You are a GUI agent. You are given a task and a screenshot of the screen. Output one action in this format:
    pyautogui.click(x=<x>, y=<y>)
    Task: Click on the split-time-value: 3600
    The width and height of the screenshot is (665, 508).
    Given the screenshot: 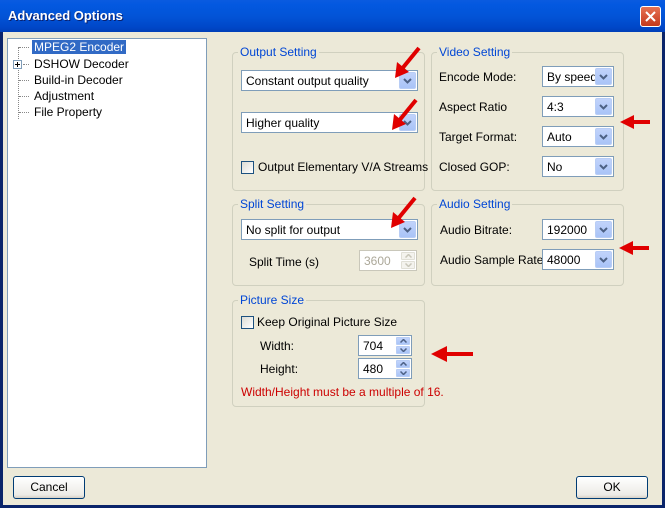 What is the action you would take?
    pyautogui.click(x=377, y=261)
    